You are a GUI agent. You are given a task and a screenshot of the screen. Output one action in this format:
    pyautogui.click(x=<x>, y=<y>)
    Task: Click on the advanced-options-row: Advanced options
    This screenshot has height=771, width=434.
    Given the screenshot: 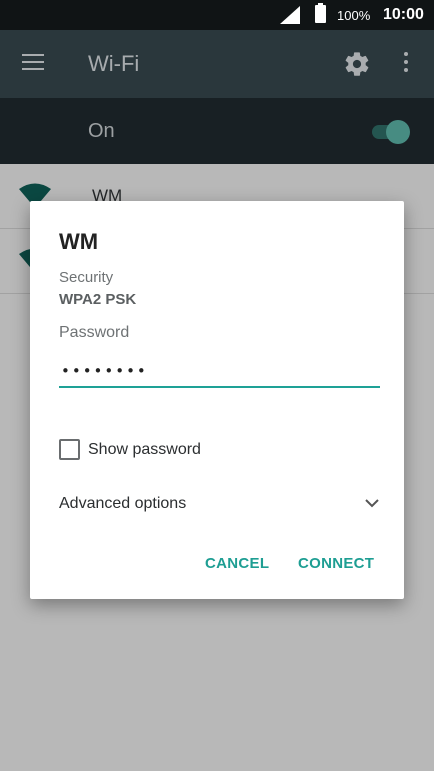 What is the action you would take?
    pyautogui.click(x=219, y=505)
    